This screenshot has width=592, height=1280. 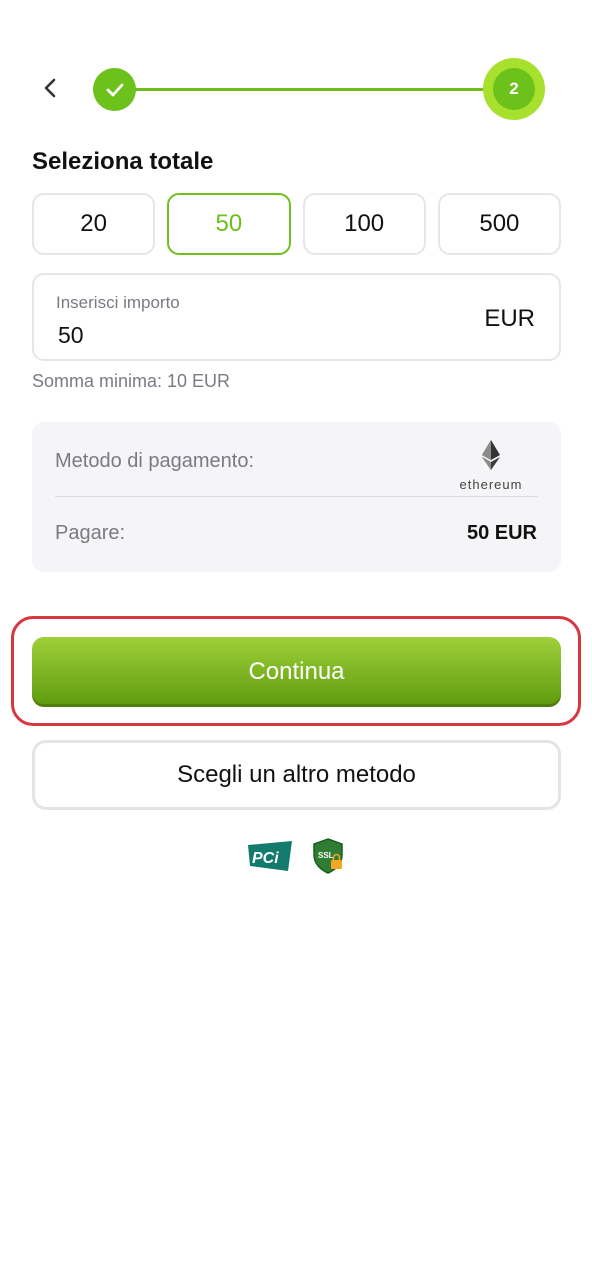 I want to click on minimum-amount-note: Somma minima: 10 EUR, so click(x=131, y=381).